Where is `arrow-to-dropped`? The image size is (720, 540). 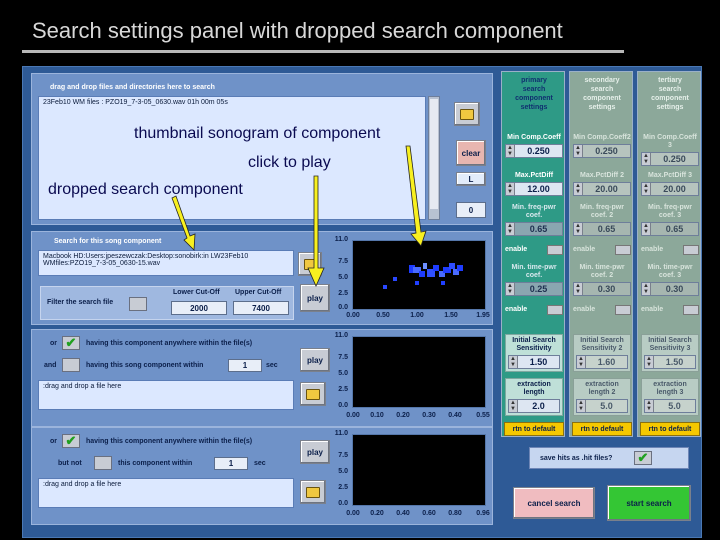
arrow-to-dropped is located at coordinates (183, 223).